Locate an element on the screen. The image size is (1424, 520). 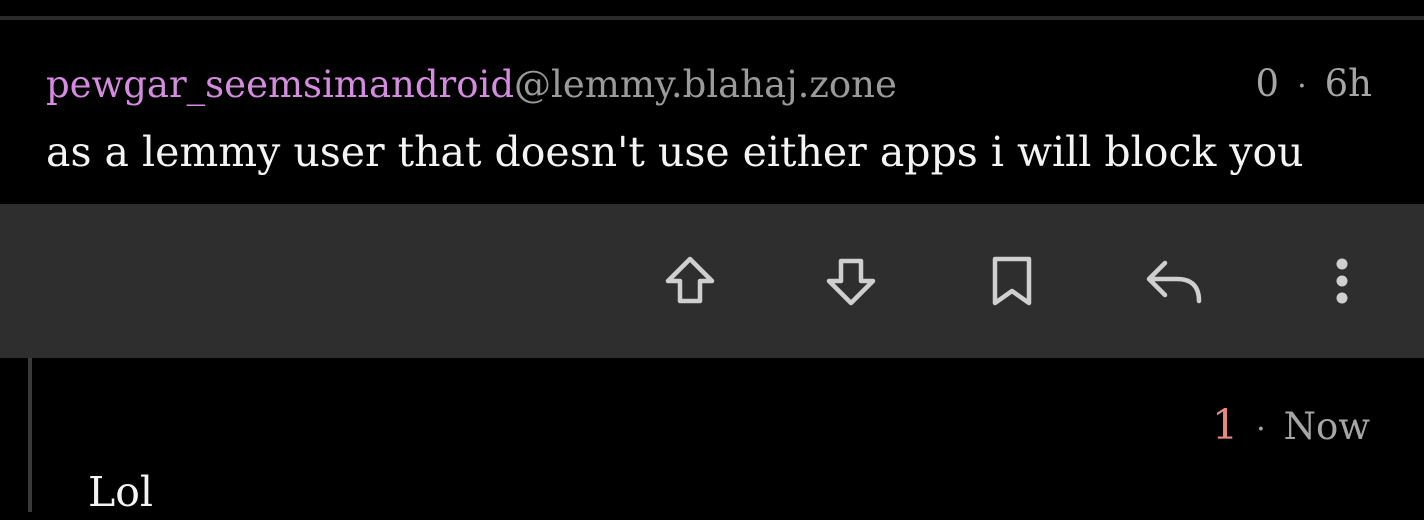
more-options-button is located at coordinates (1342, 281).